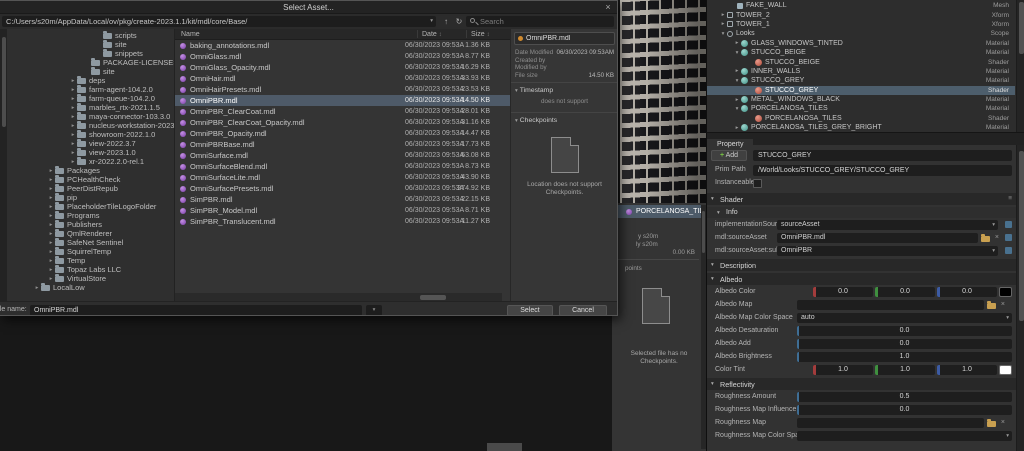  Describe the element at coordinates (374, 309) in the screenshot. I see `file-type-dropdown: ▾` at that location.